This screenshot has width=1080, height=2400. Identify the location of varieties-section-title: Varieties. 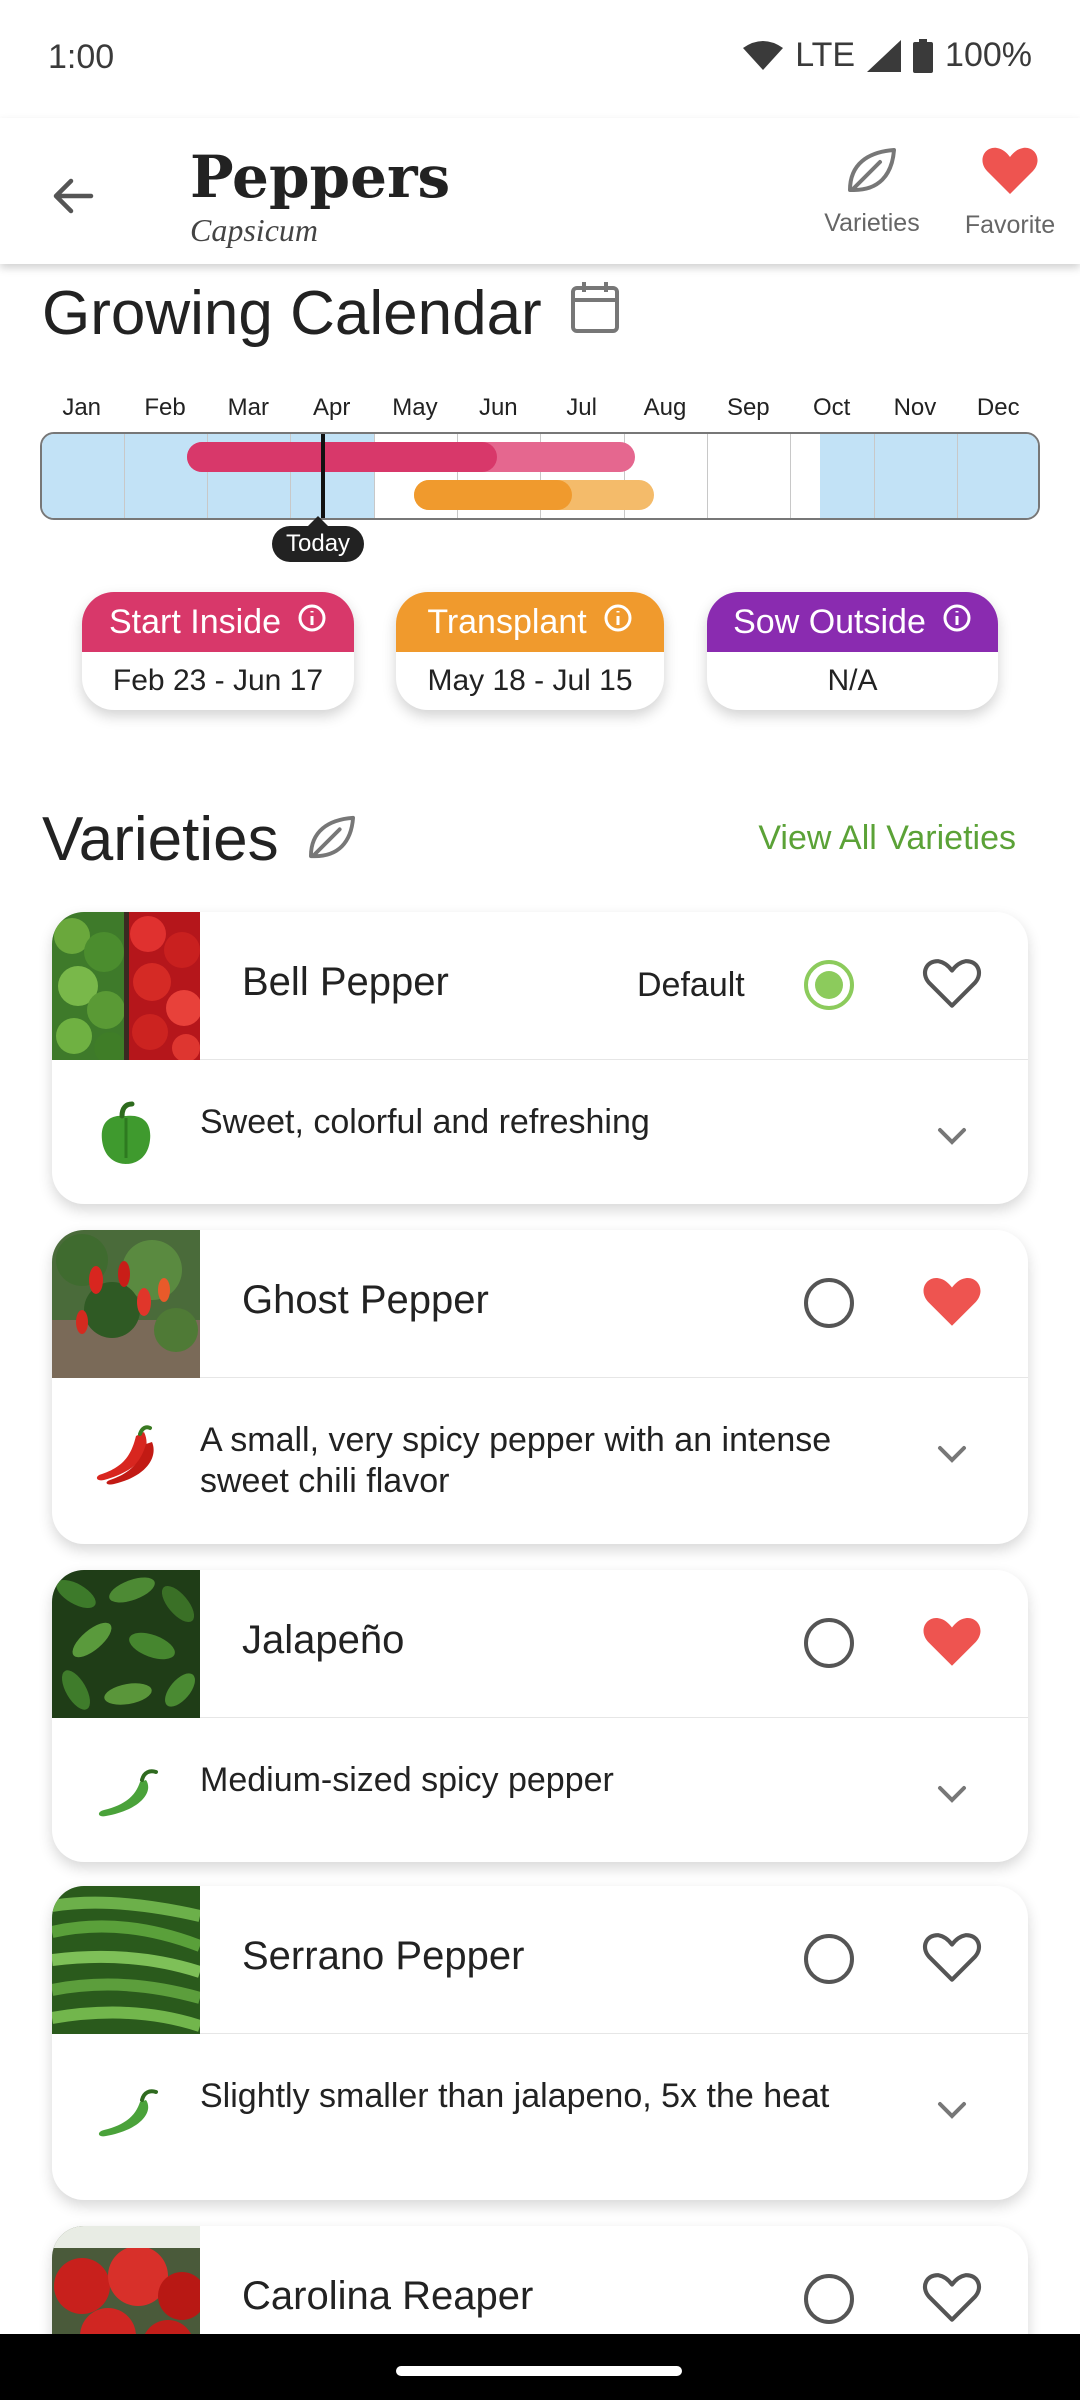
(199, 839).